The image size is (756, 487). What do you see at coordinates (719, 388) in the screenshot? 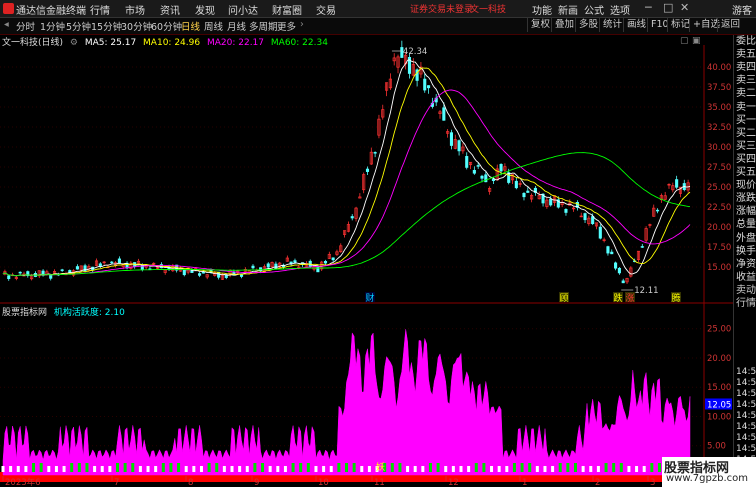
I see `indicator-tick-label: 15.00` at bounding box center [719, 388].